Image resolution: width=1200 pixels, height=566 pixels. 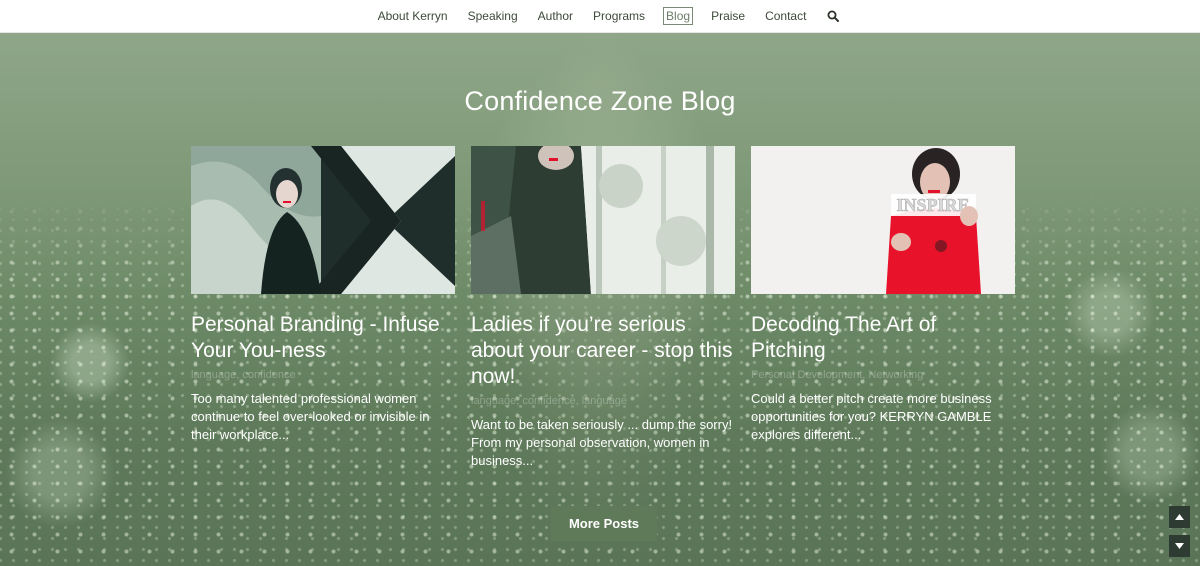 I want to click on triangle-up-icon, so click(x=1179, y=517).